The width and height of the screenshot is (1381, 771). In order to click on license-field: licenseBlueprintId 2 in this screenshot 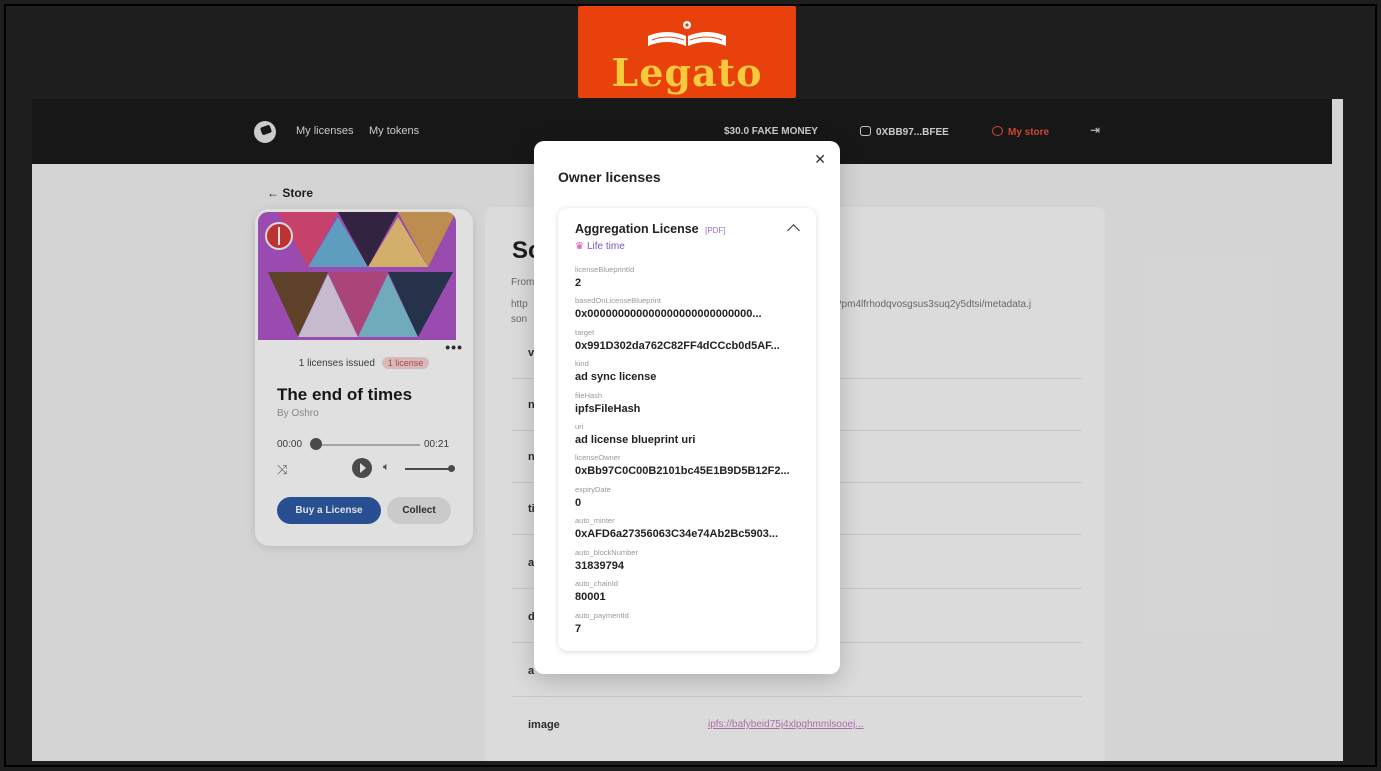, I will do `click(692, 277)`.